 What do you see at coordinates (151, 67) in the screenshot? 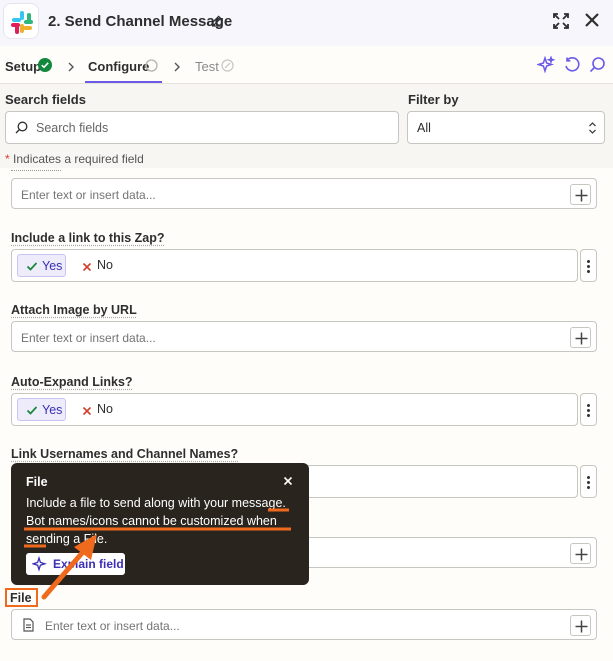
I see `incomplete-circle-icon` at bounding box center [151, 67].